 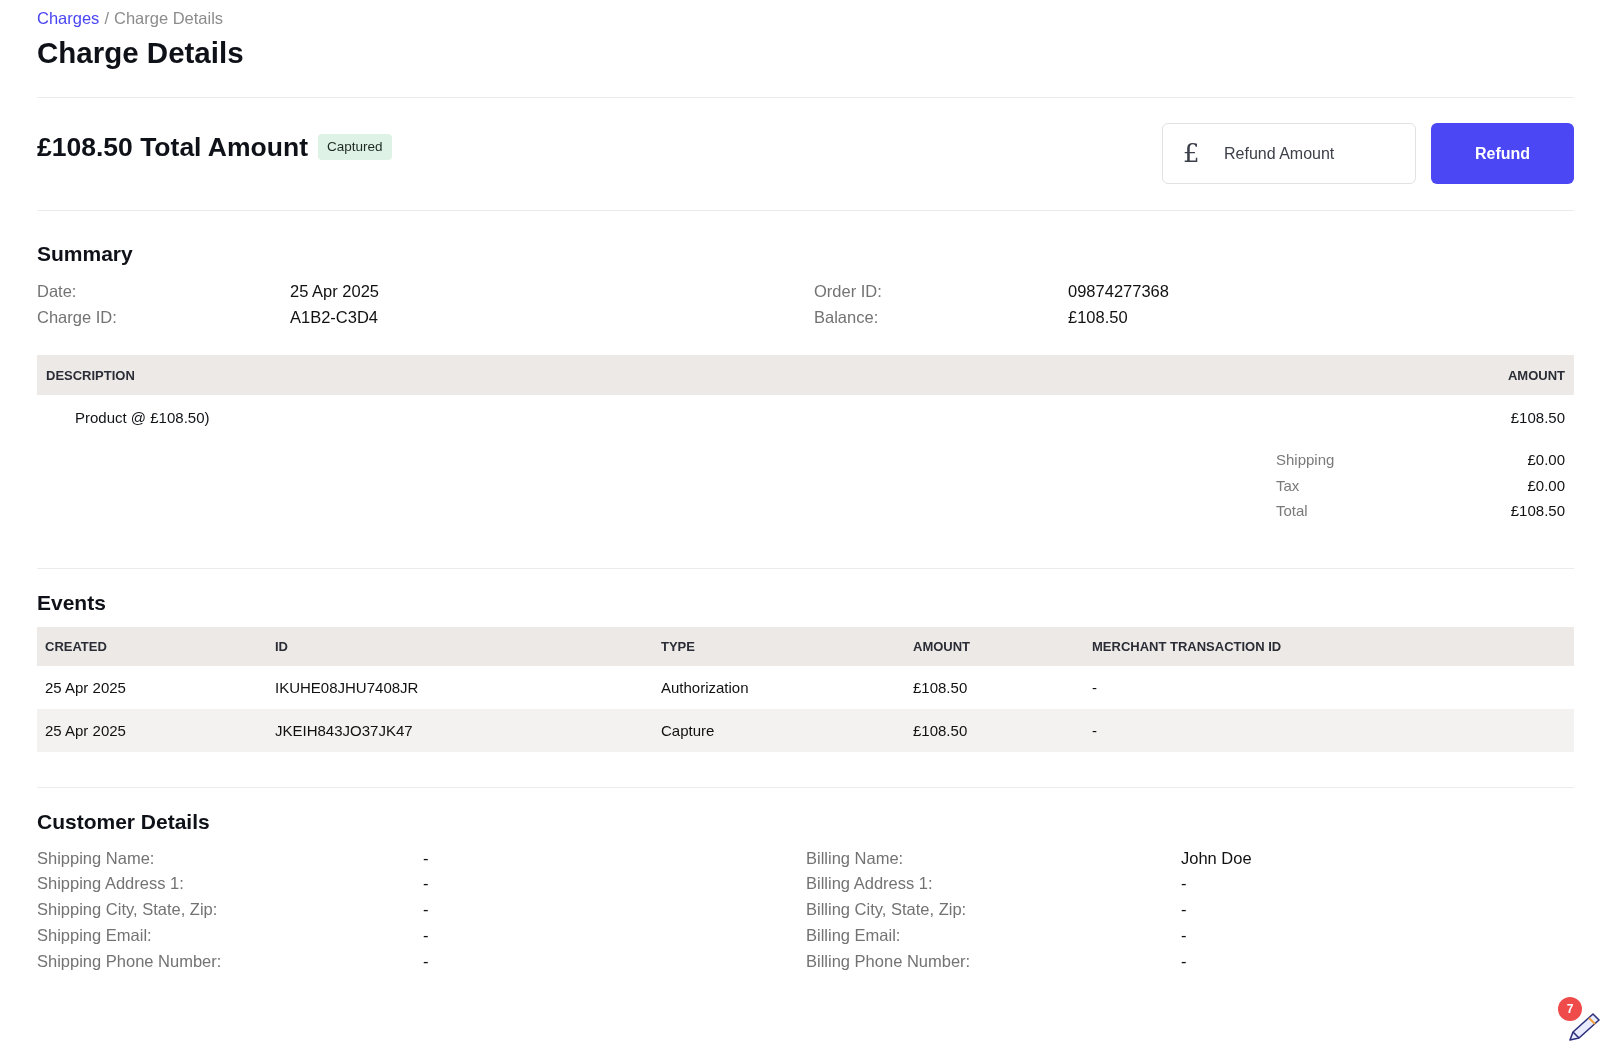 I want to click on field-label: Shipping City, State, Zip:, so click(x=128, y=910).